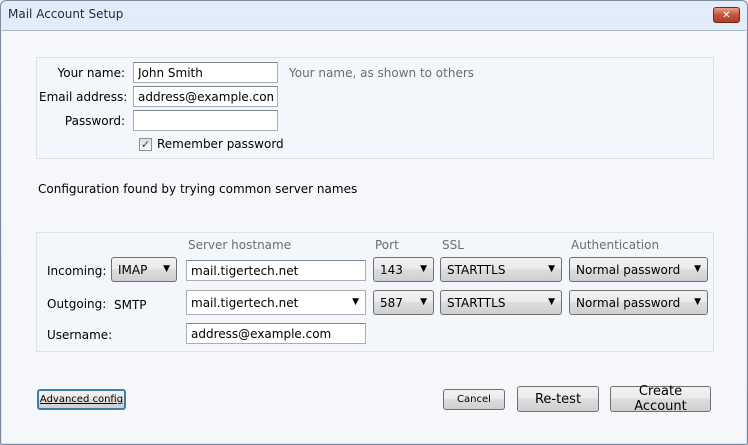  What do you see at coordinates (245, 303) in the screenshot?
I see `outgoing-hostname-value: mail.tigertech.net` at bounding box center [245, 303].